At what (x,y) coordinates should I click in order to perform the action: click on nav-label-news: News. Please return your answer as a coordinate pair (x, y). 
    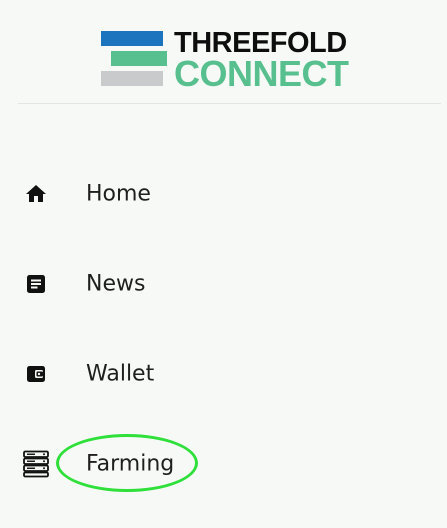
    Looking at the image, I should click on (116, 284).